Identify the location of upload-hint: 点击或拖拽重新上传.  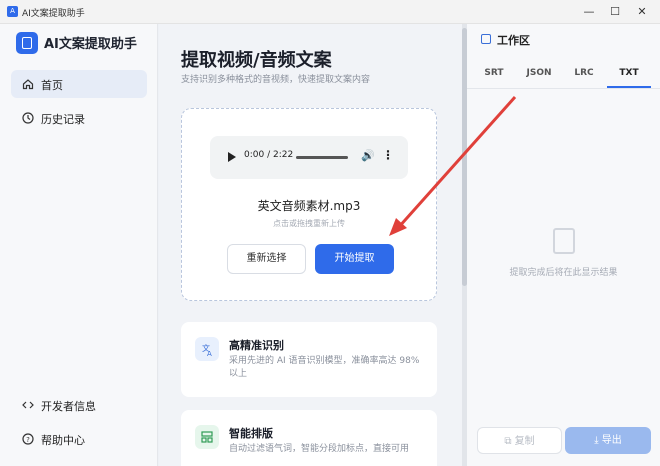
(309, 223).